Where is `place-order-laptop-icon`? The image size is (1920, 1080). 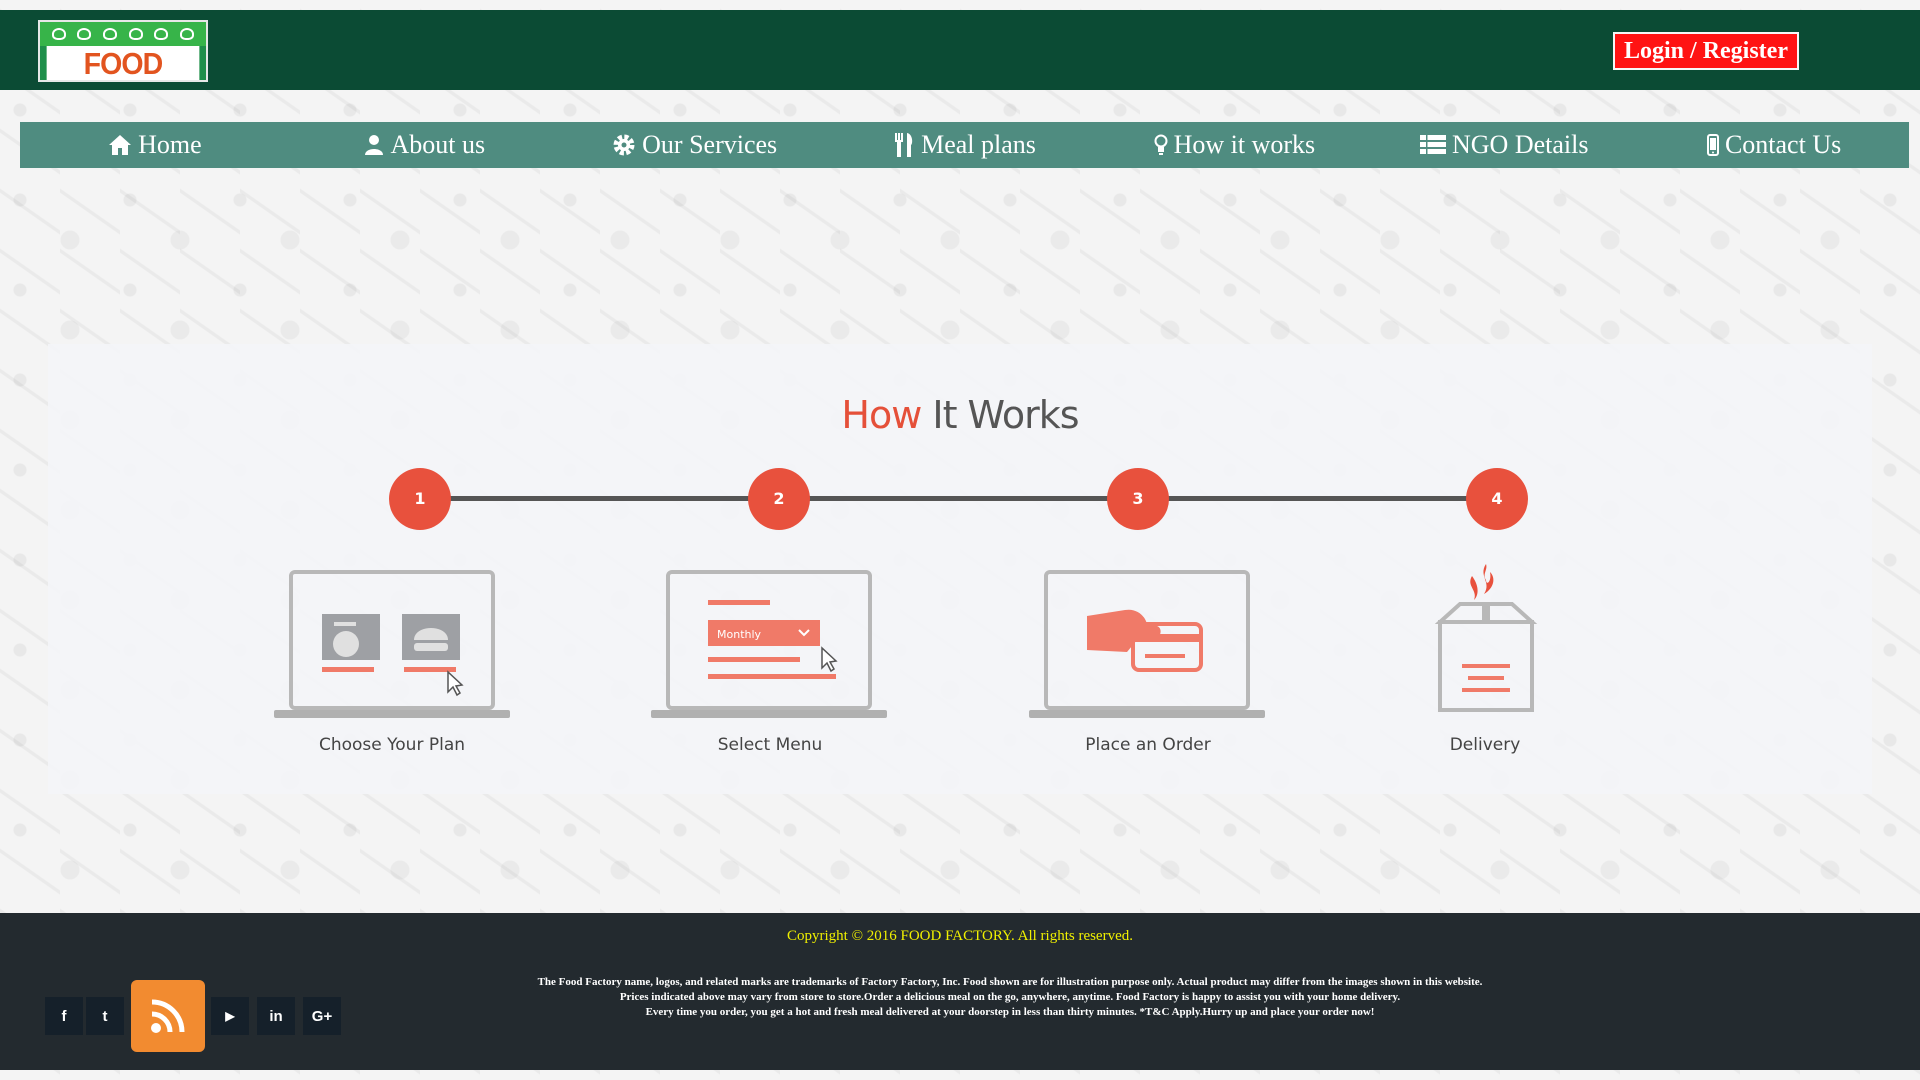
place-order-laptop-icon is located at coordinates (1147, 644).